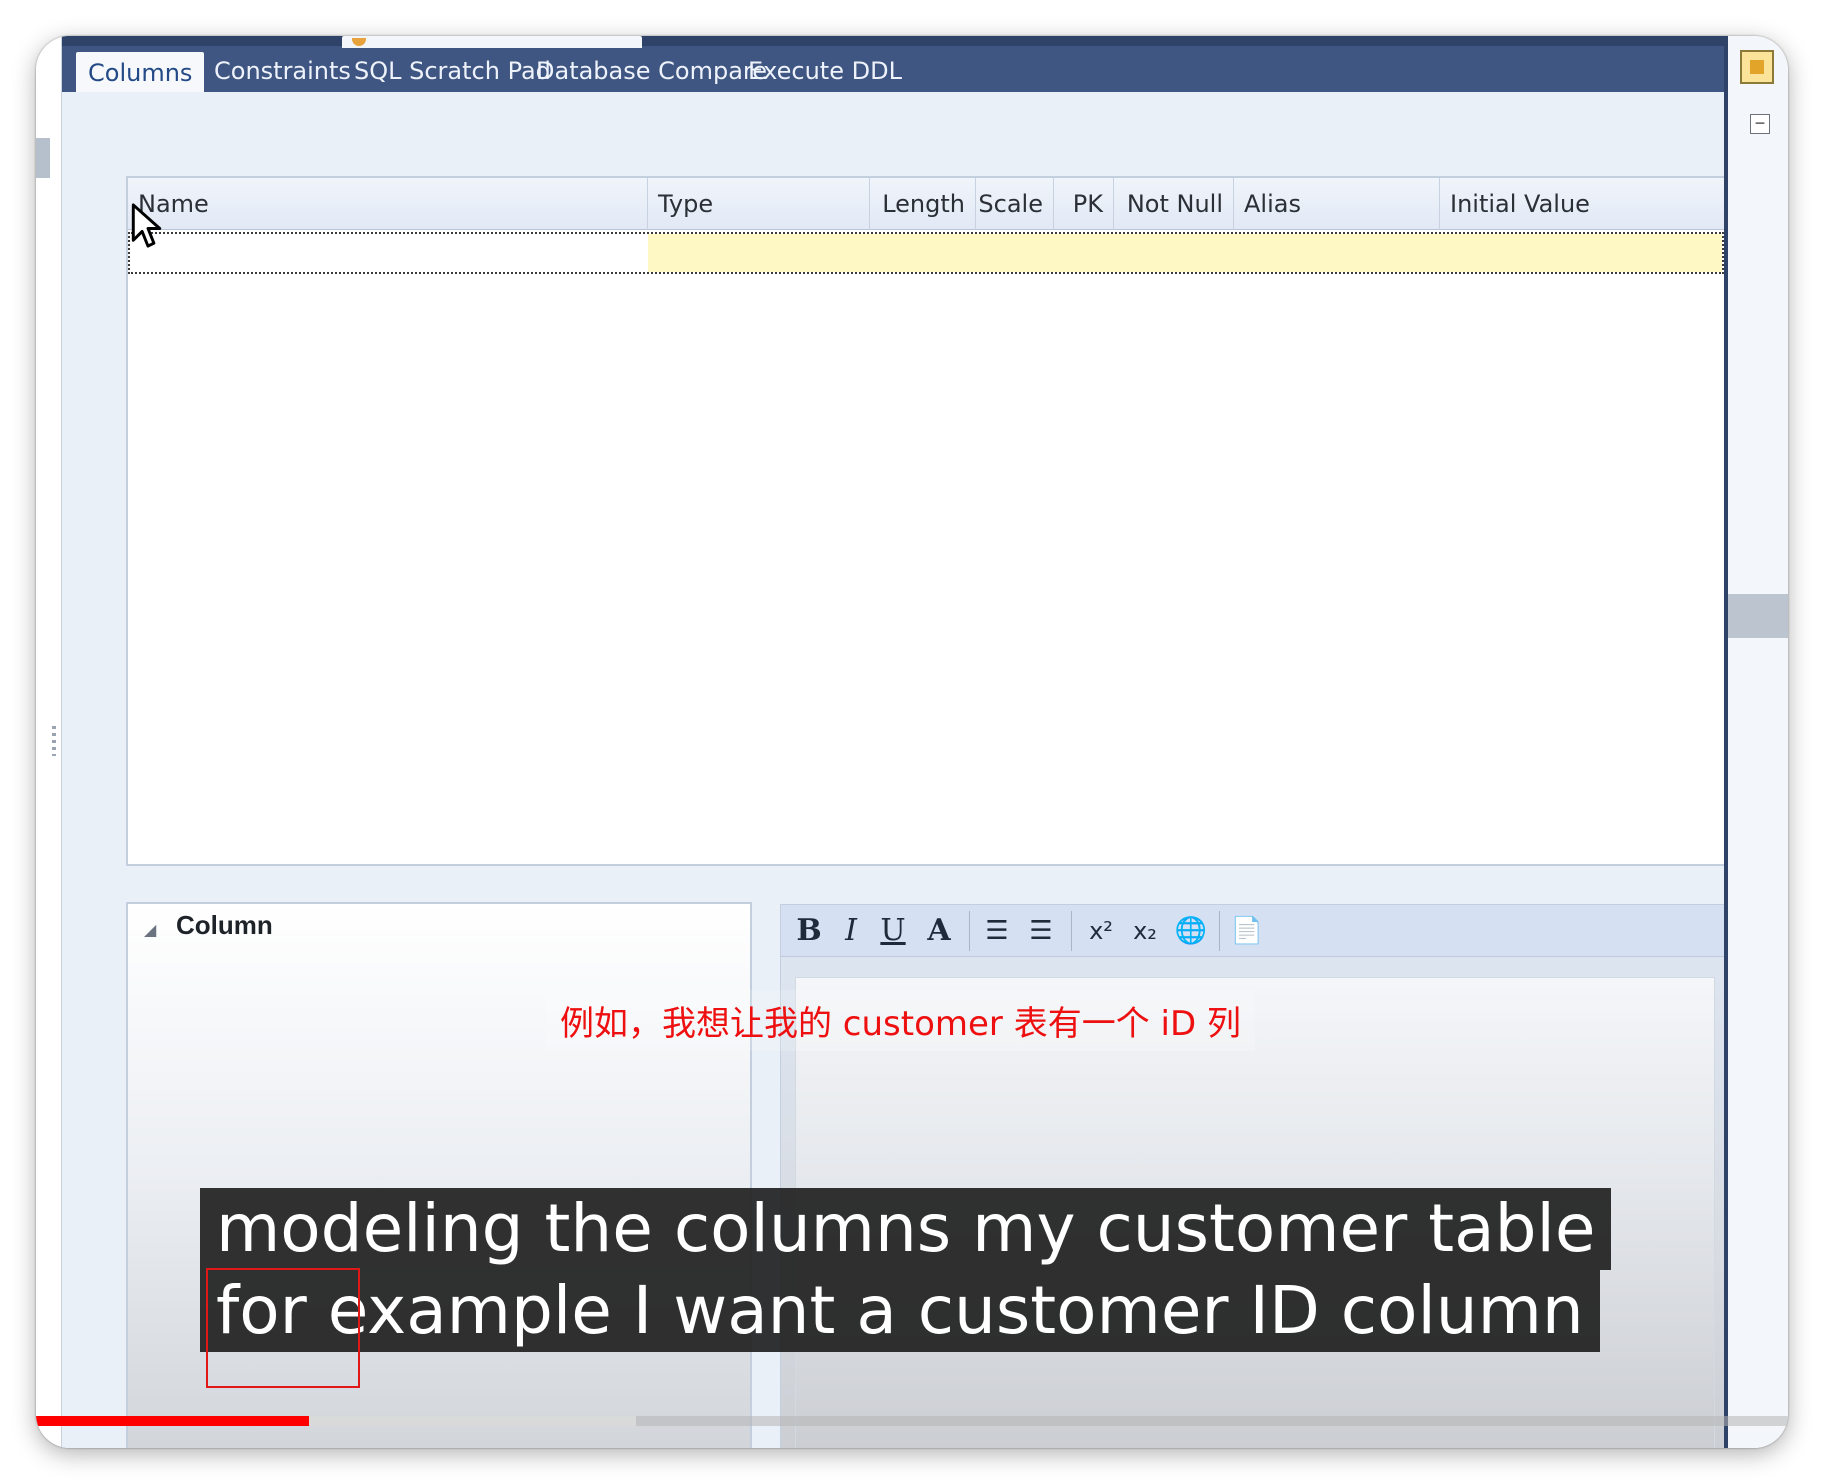 The width and height of the screenshot is (1824, 1484). I want to click on subtitle-line-2: for example I want a customer ID column, so click(900, 1311).